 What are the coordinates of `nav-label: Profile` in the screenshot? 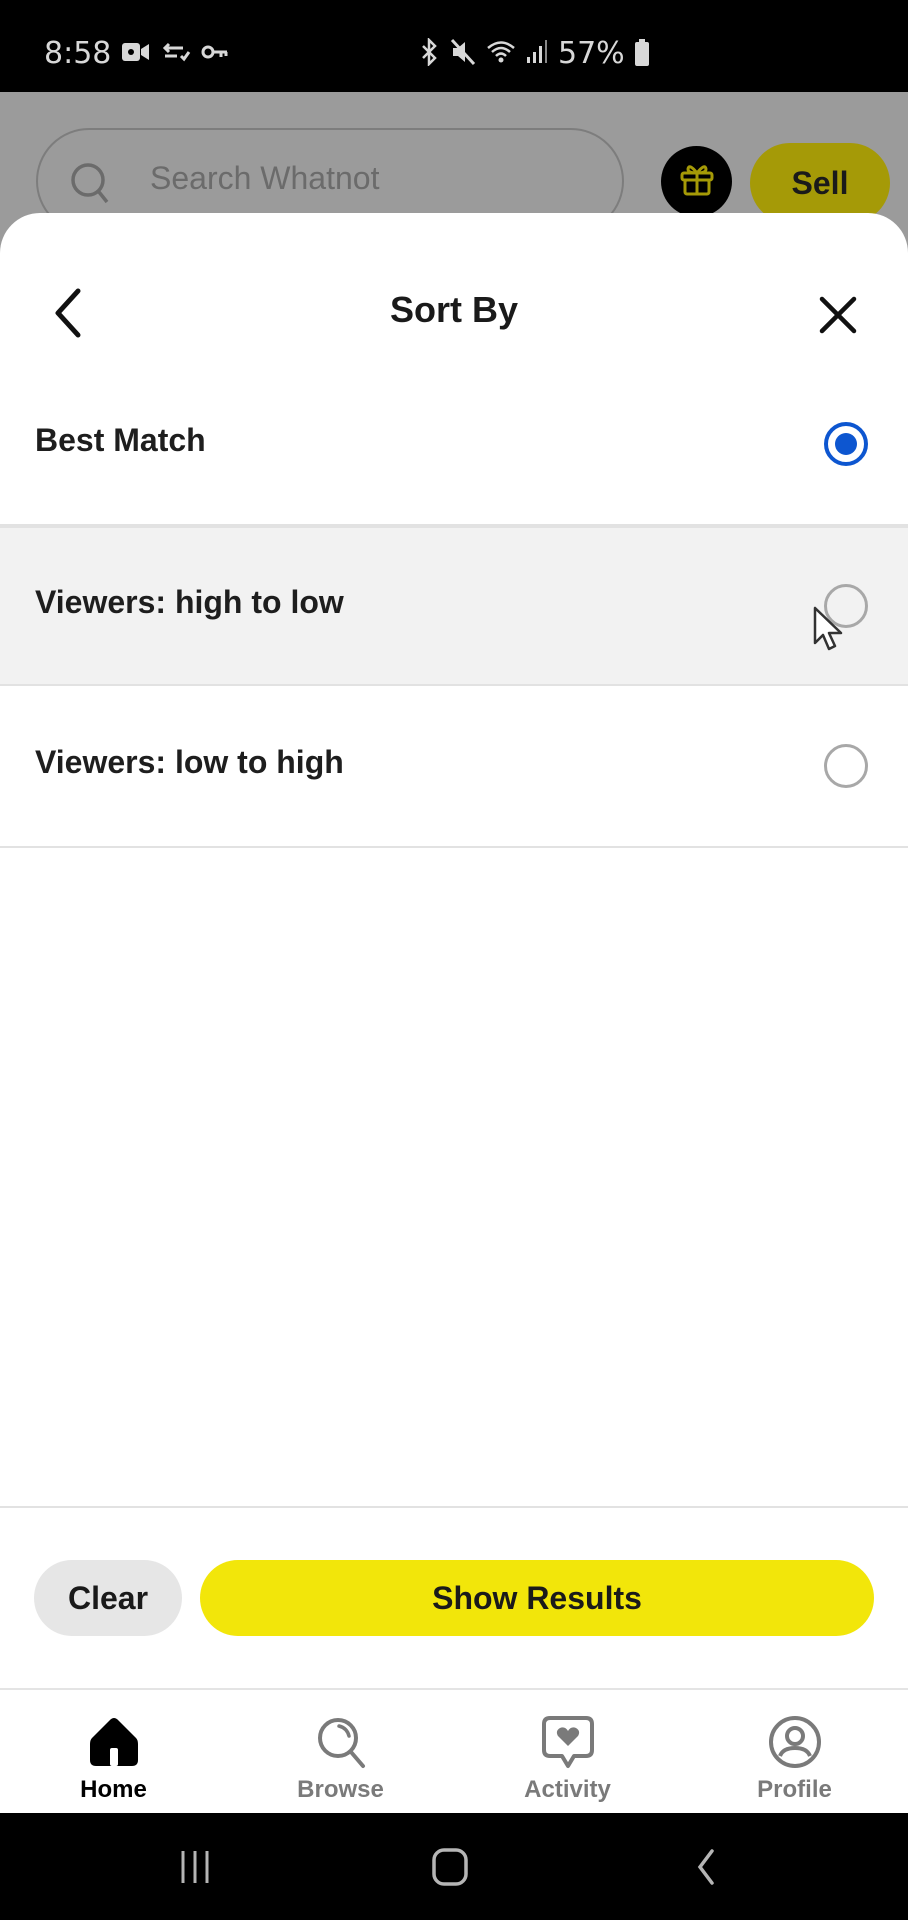 It's located at (794, 1789).